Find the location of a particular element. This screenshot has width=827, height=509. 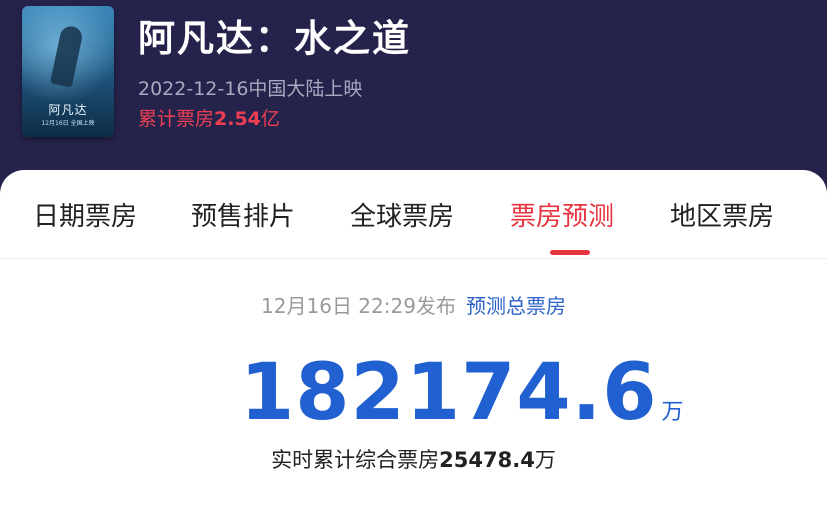

realtime-box-office: 实时累计综合票房25478.4万 is located at coordinates (413, 459).